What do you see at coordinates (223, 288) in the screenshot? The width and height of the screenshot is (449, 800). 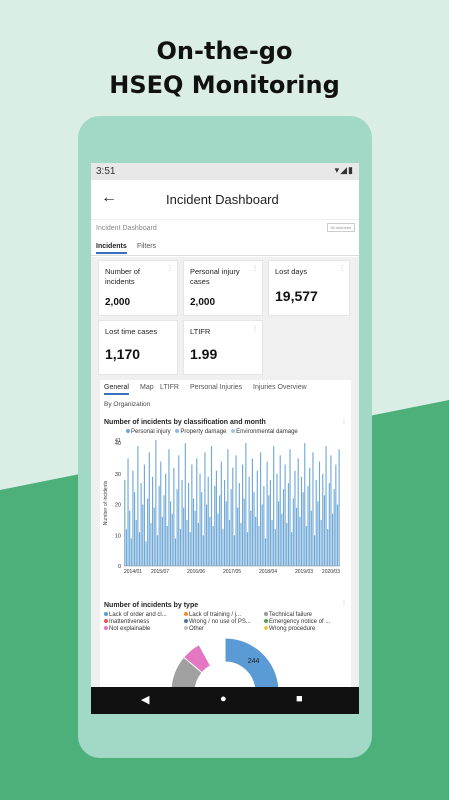 I see `kpi-card-personal-injury: Personal injury cases 2,000 ⋮` at bounding box center [223, 288].